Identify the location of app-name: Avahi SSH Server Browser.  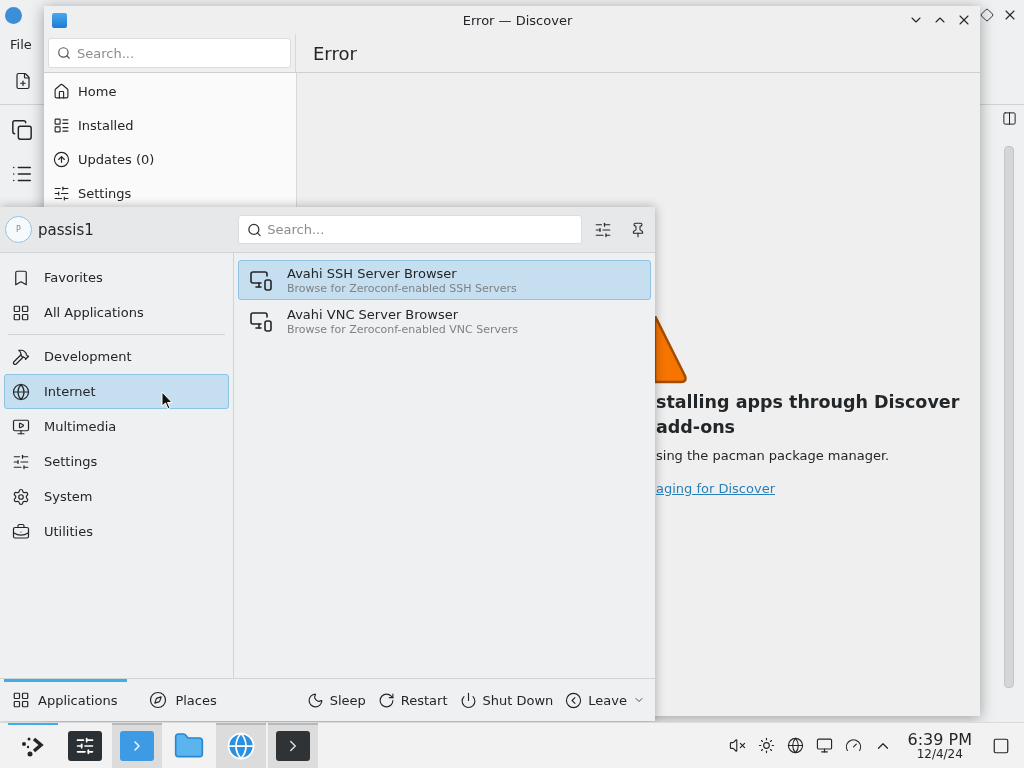
(372, 273).